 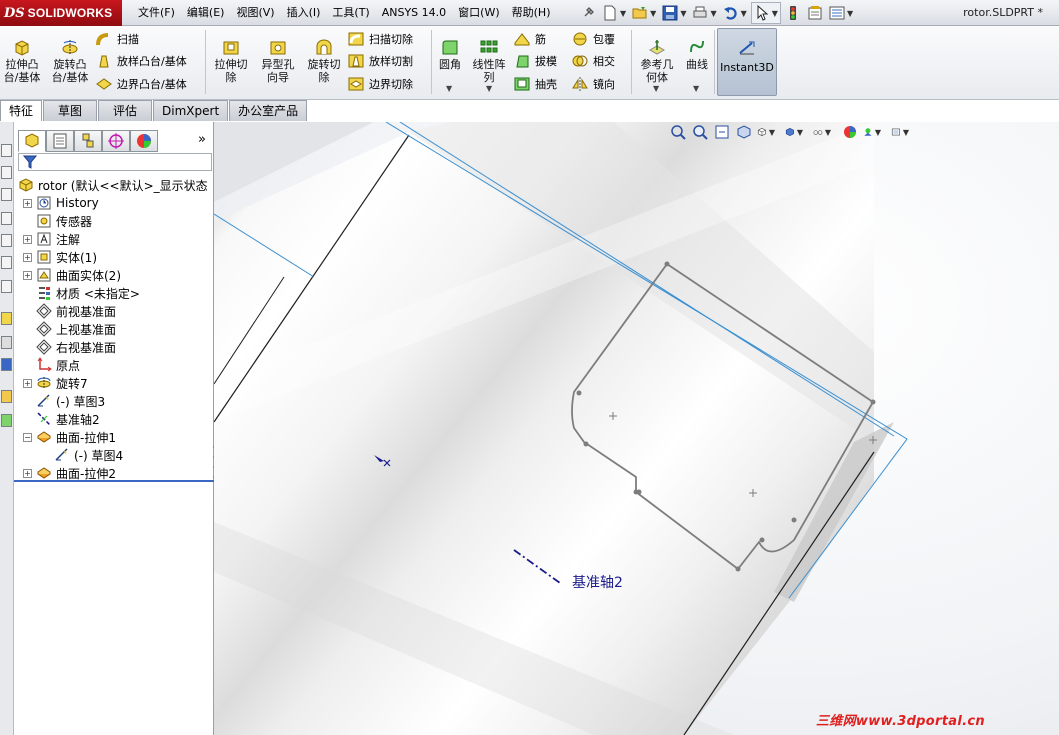 What do you see at coordinates (88, 455) in the screenshot?
I see `tree-node: (-) 草图4` at bounding box center [88, 455].